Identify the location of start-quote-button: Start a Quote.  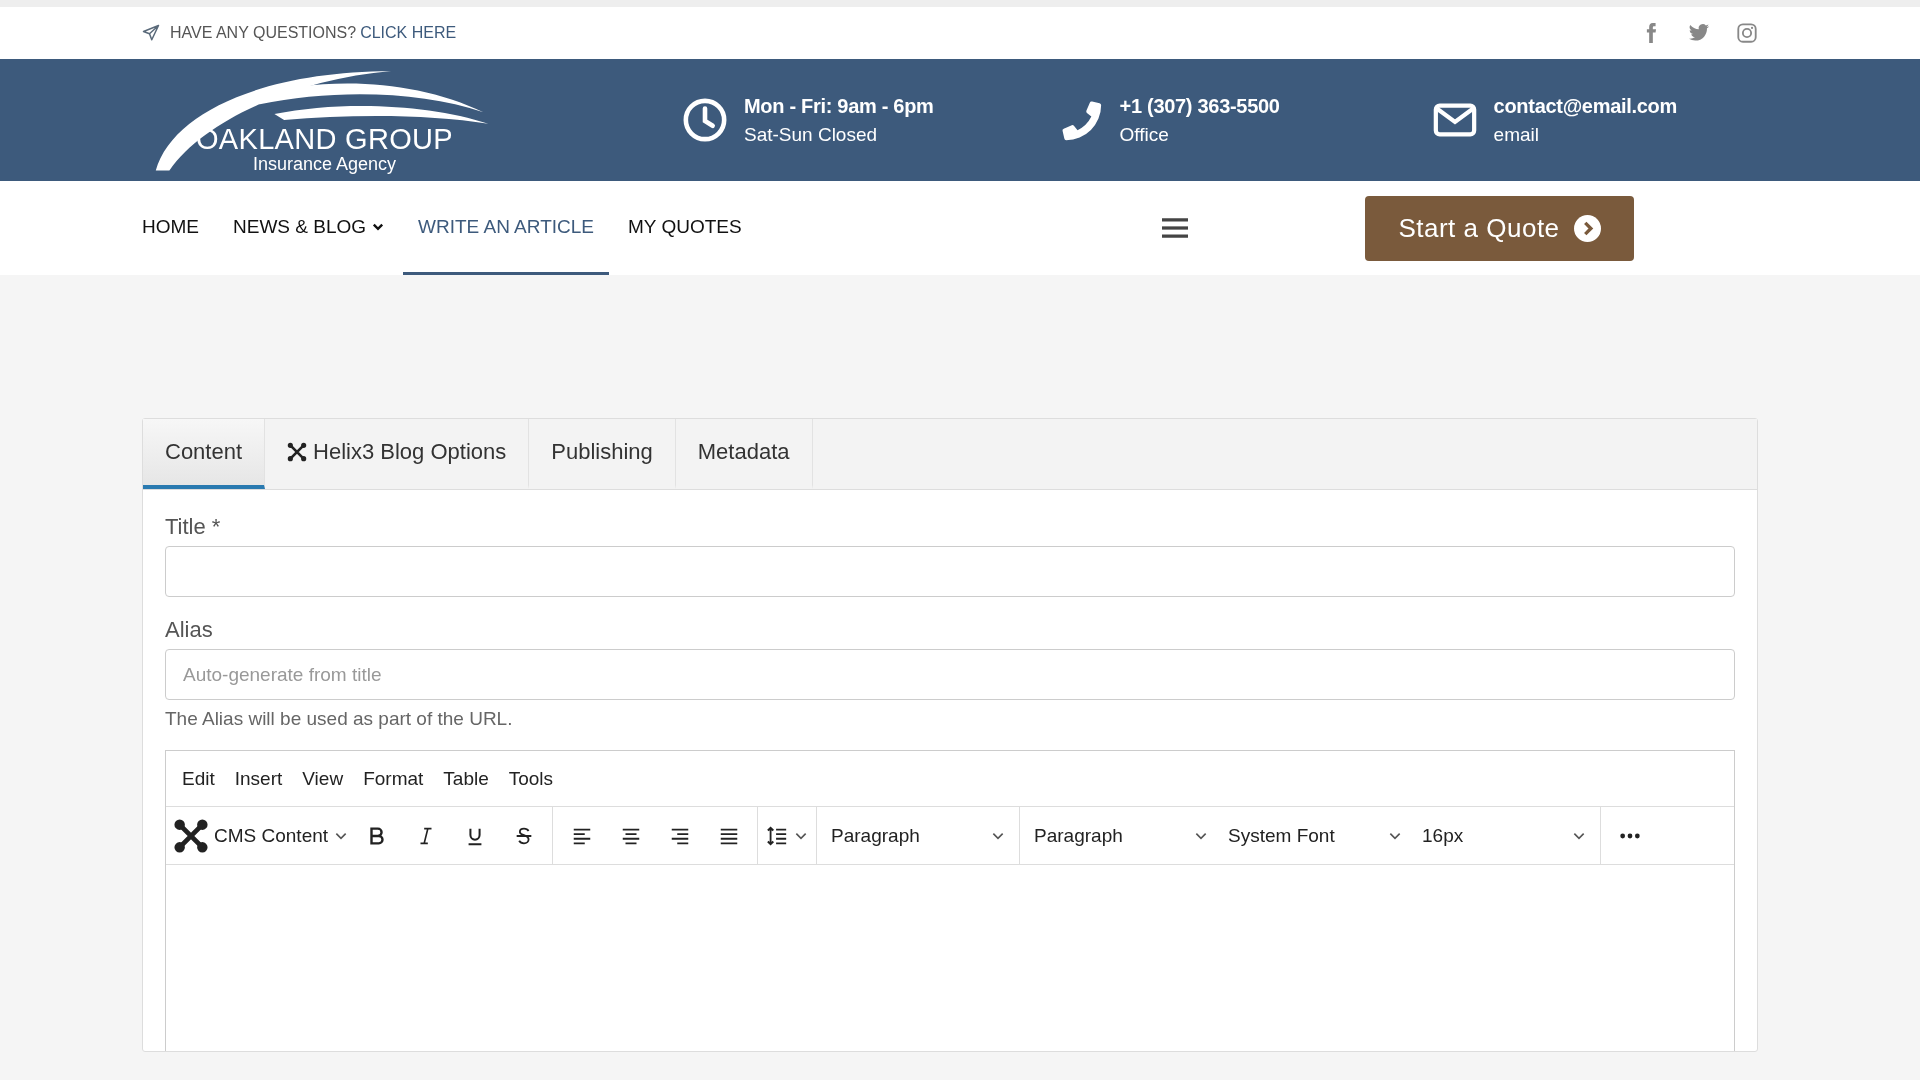
(1499, 228).